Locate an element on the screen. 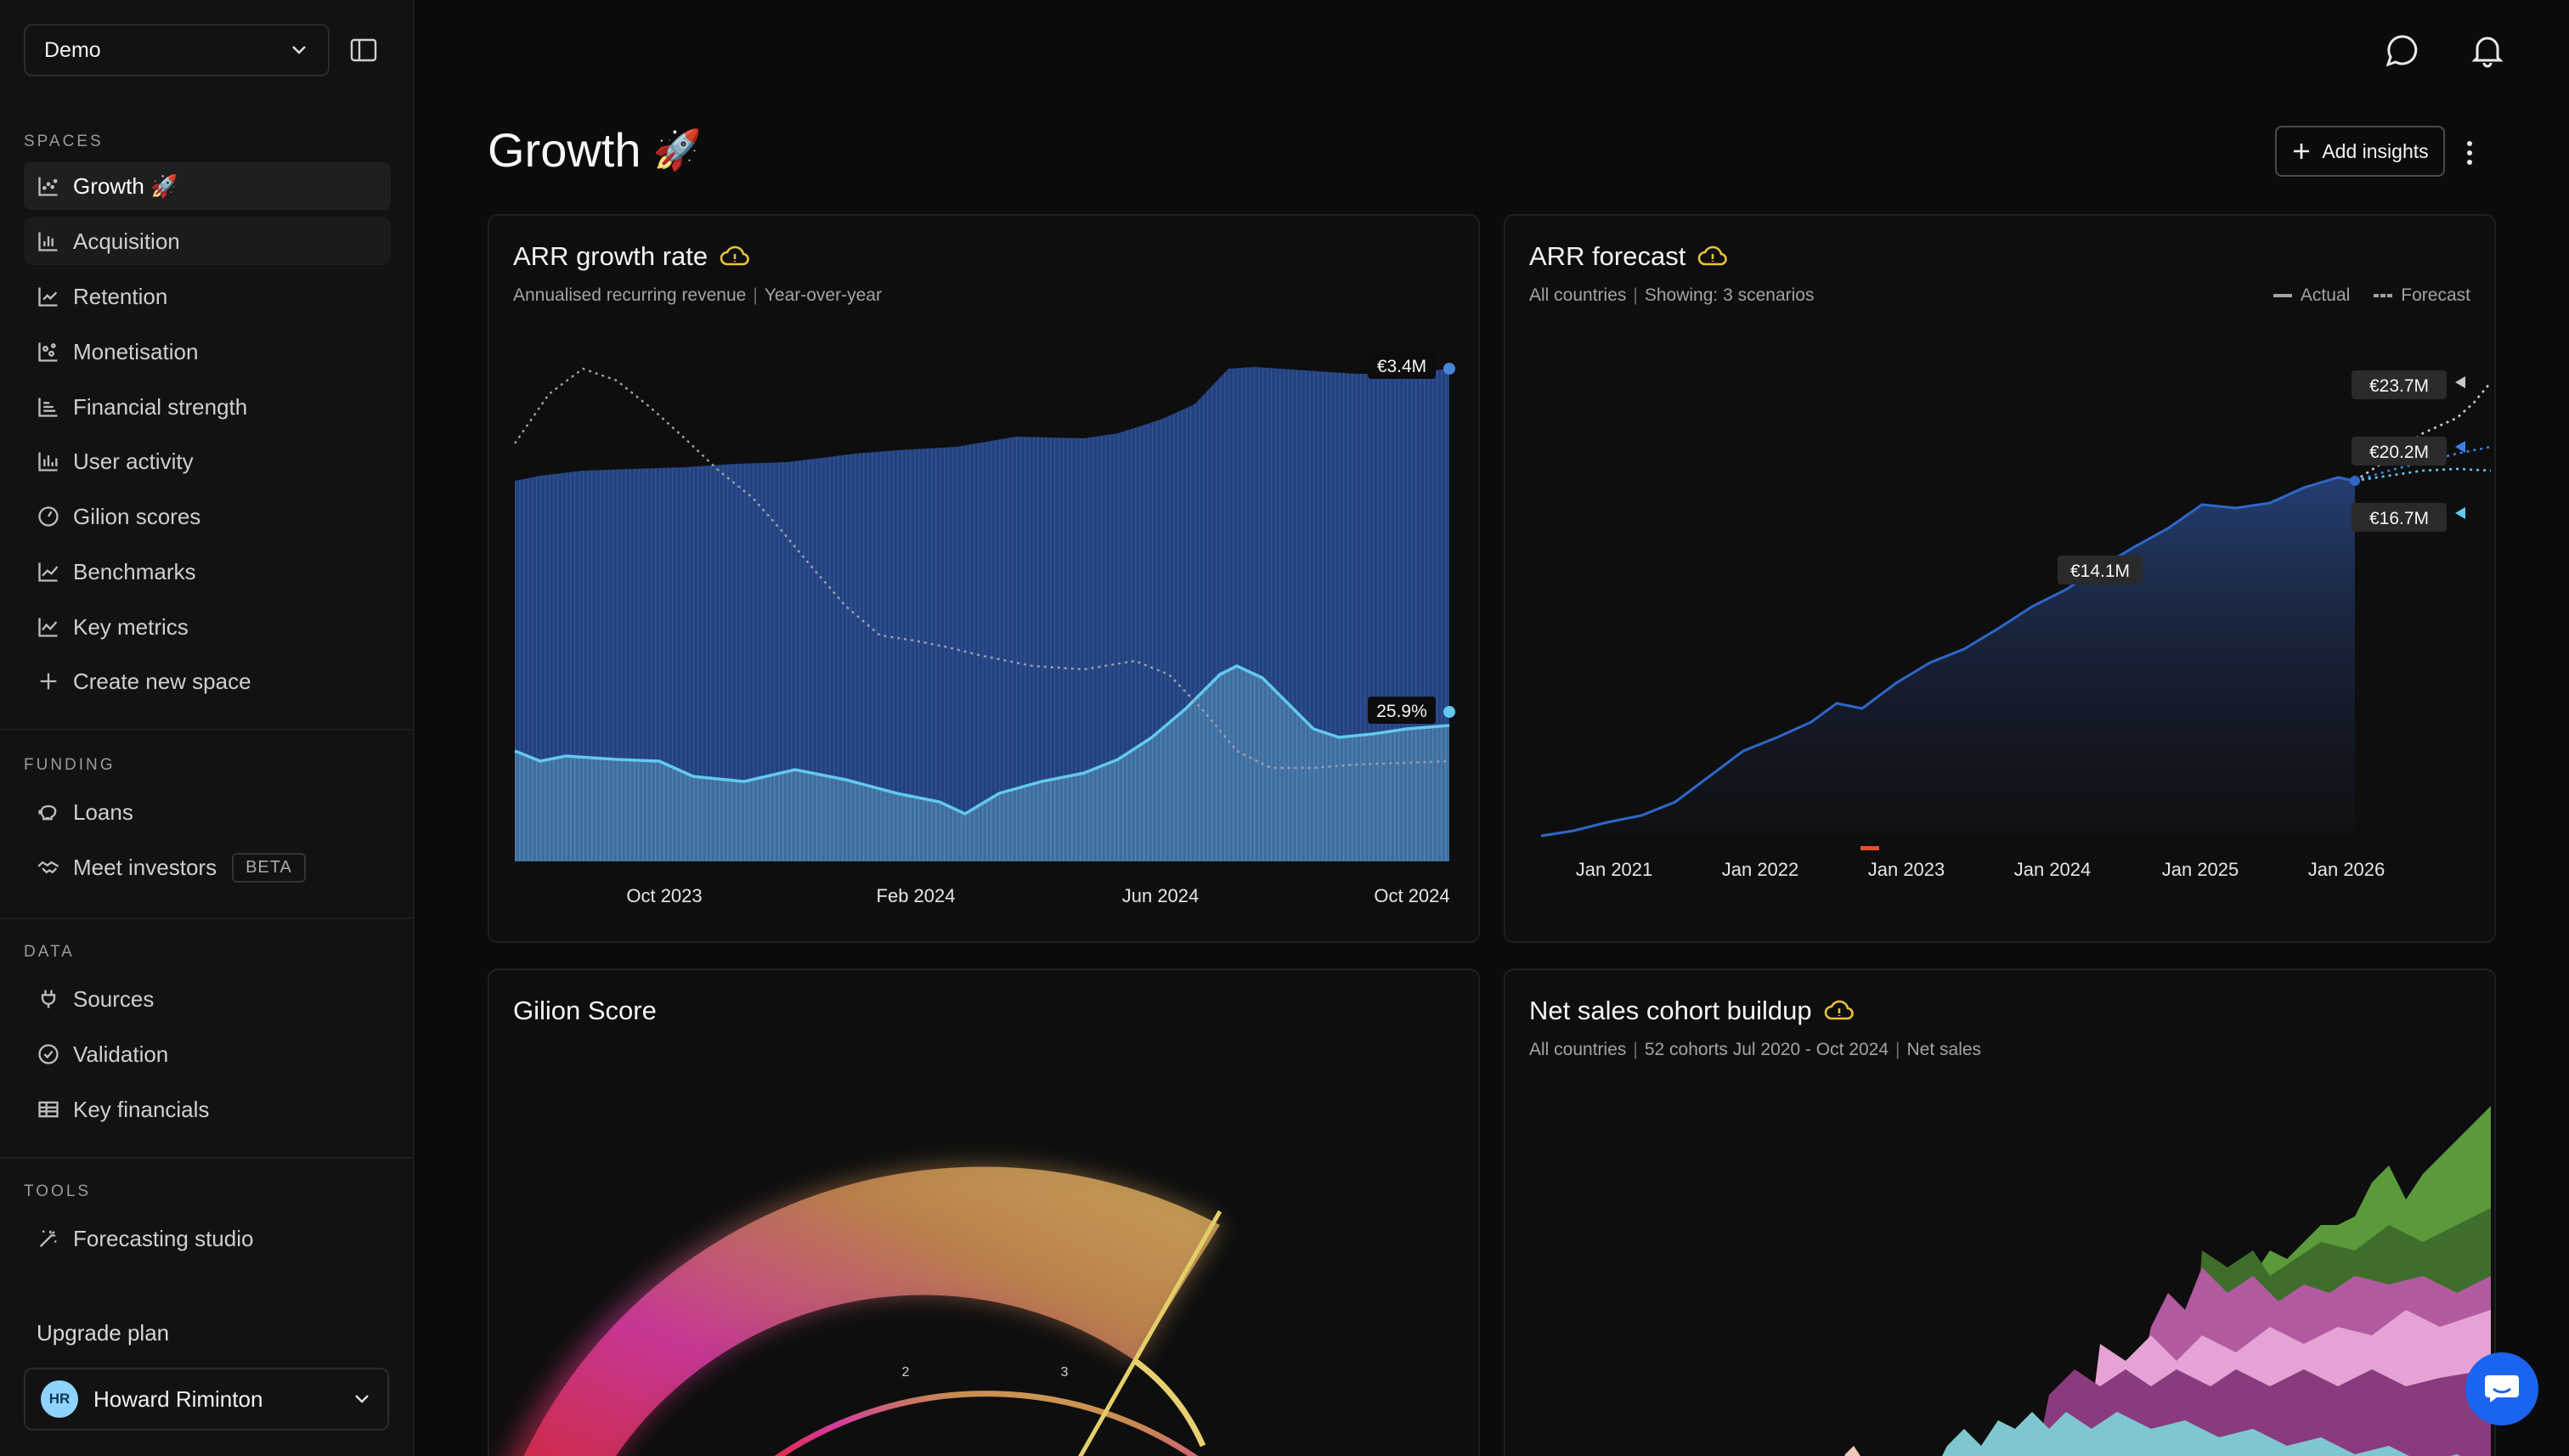 The width and height of the screenshot is (2569, 1456). page-title: Growth 🚀 is located at coordinates (595, 150).